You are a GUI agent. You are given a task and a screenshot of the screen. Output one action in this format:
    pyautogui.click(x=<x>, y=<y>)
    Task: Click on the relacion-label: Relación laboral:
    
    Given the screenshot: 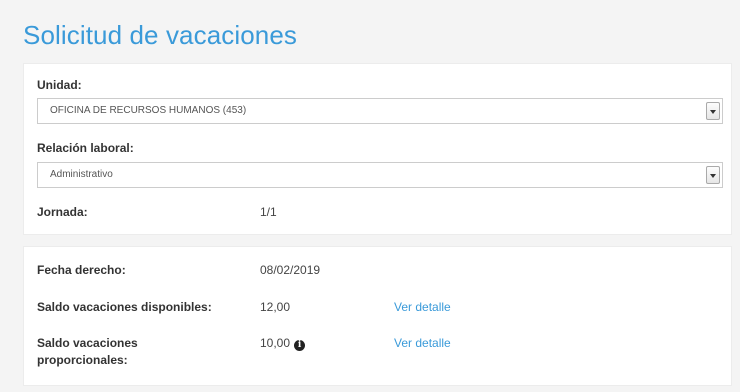 What is the action you would take?
    pyautogui.click(x=85, y=148)
    